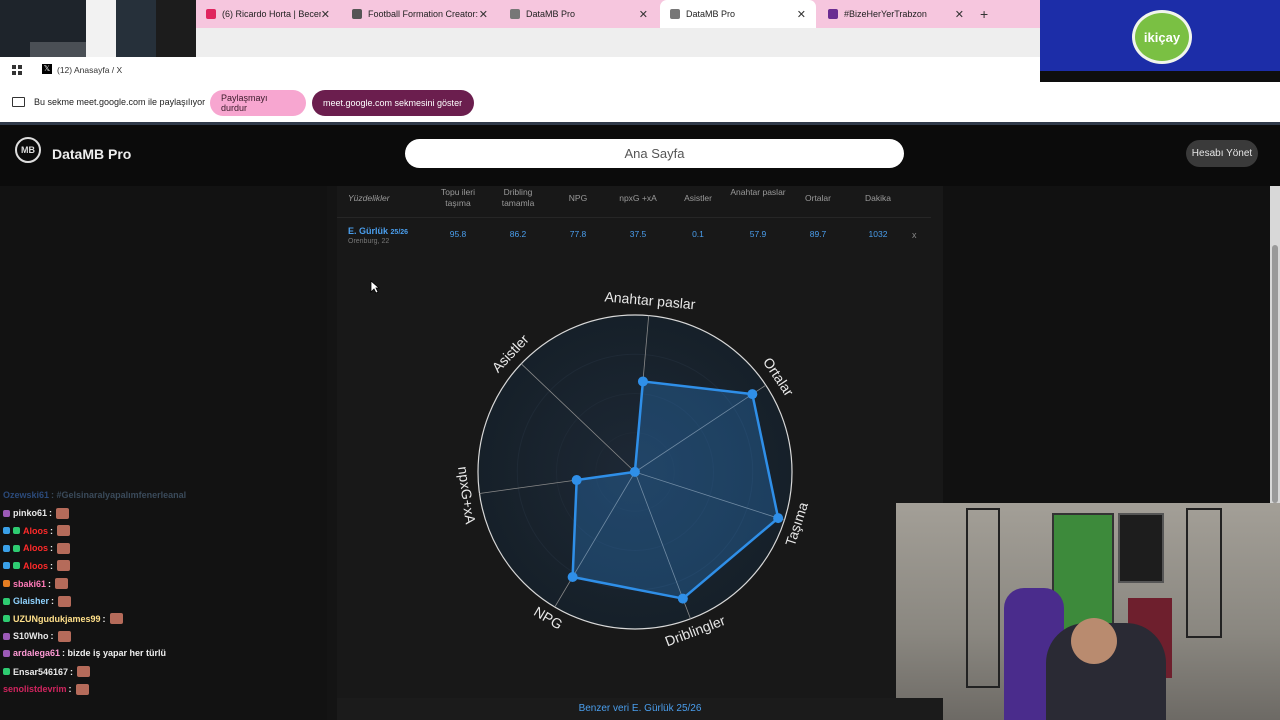 This screenshot has height=720, width=1280. I want to click on scrollbar-thumb, so click(1275, 374).